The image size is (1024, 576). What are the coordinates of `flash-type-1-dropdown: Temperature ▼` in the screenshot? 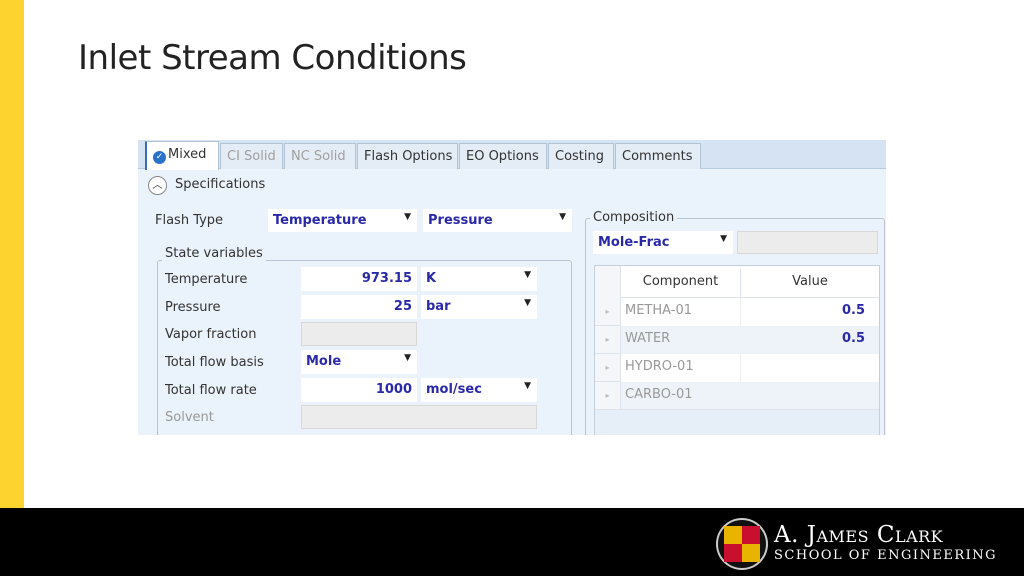 It's located at (342, 220).